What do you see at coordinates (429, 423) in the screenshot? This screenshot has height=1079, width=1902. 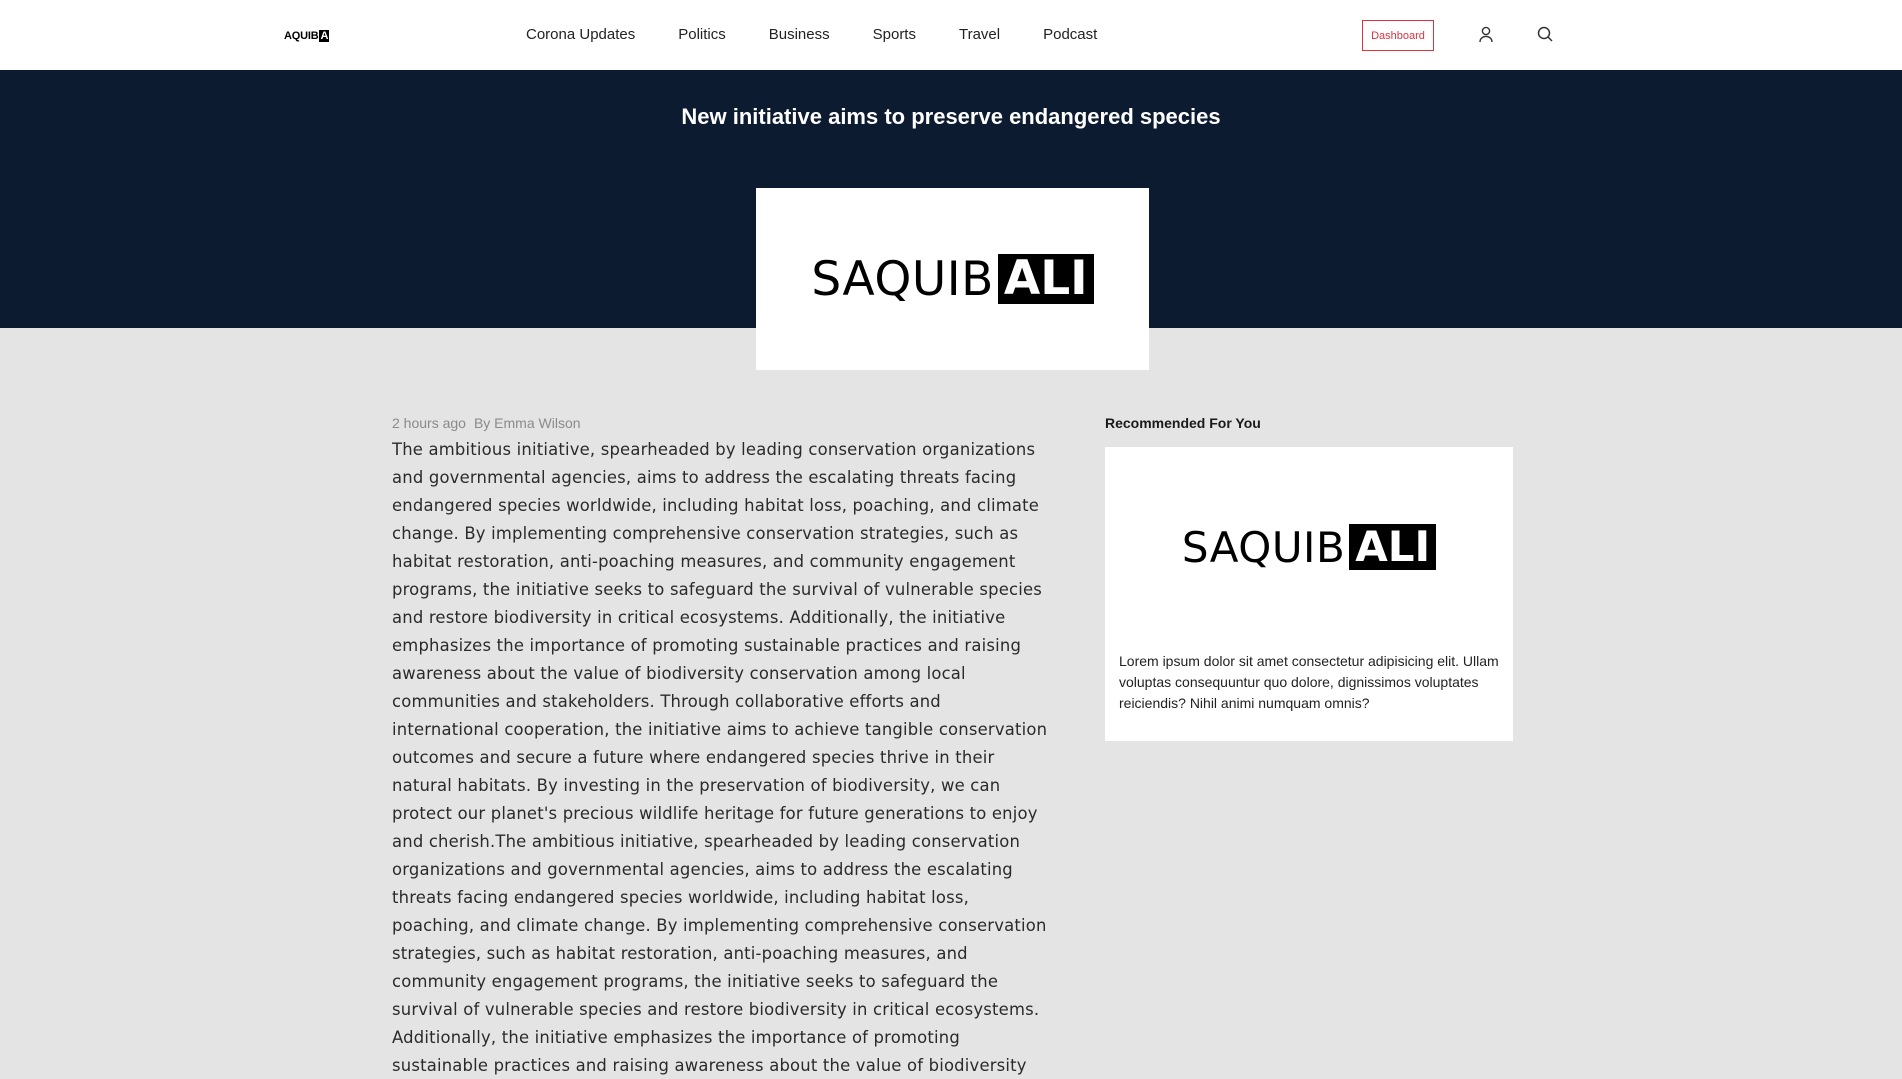 I see `article-time: 2 hours ago` at bounding box center [429, 423].